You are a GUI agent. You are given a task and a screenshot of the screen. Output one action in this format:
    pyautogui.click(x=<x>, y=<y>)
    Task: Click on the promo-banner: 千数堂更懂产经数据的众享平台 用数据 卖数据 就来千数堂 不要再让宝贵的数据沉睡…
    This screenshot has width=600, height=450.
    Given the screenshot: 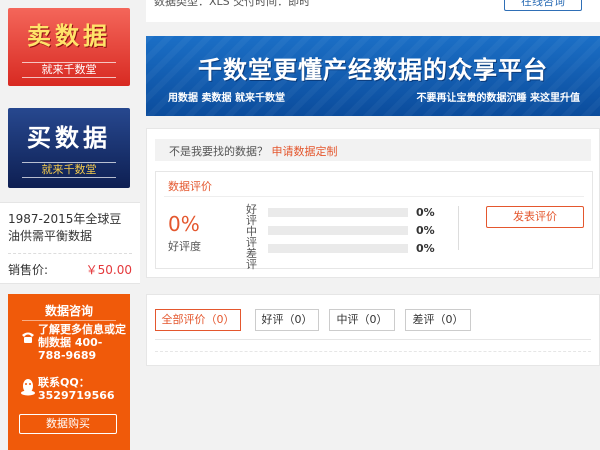 What is the action you would take?
    pyautogui.click(x=373, y=76)
    